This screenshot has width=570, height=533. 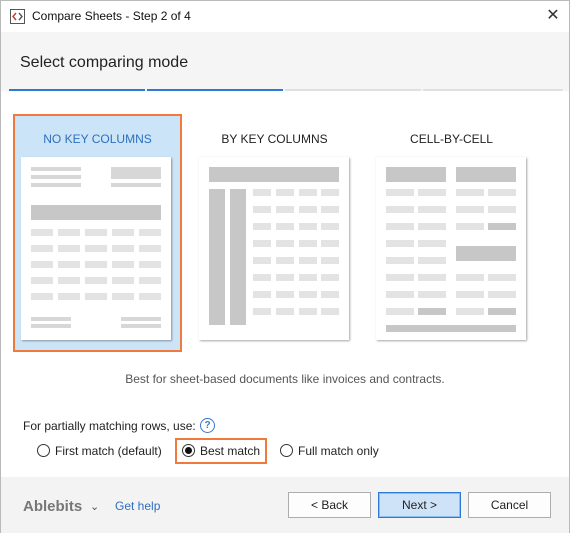 What do you see at coordinates (108, 451) in the screenshot?
I see `radio-label: First match (default)` at bounding box center [108, 451].